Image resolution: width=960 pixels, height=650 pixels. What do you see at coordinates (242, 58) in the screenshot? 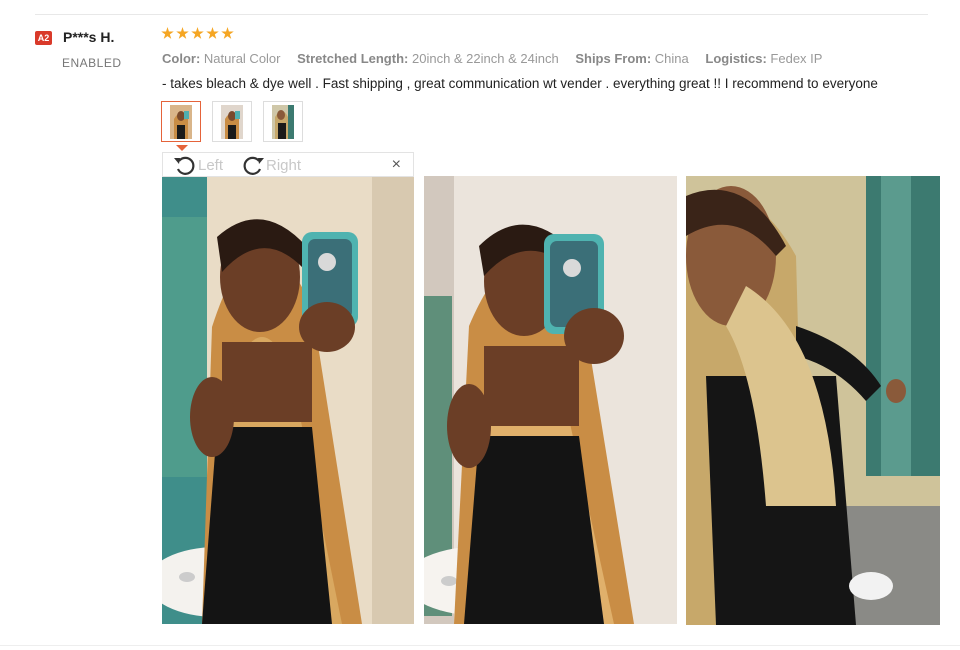
I see `property-value-color: Natural Color` at bounding box center [242, 58].